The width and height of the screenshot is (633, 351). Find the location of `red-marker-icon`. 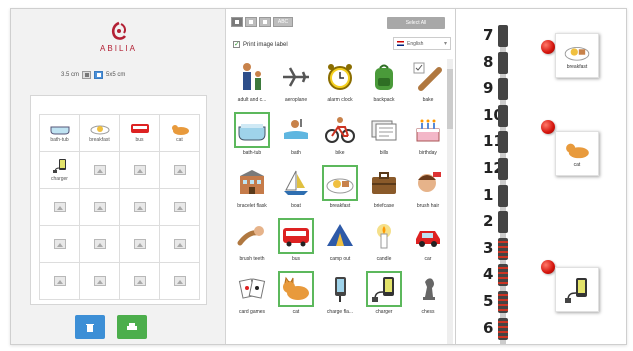

red-marker-icon is located at coordinates (548, 267).